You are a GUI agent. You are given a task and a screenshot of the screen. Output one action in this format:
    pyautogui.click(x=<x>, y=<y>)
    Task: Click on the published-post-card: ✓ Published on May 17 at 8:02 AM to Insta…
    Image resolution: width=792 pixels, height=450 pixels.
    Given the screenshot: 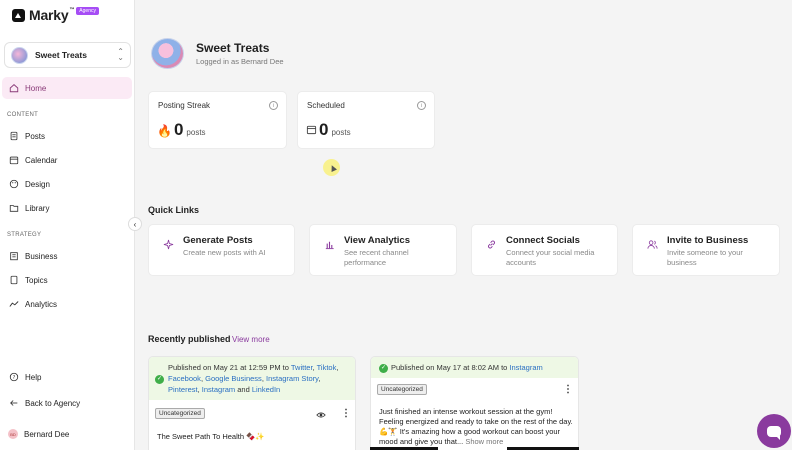 What is the action you would take?
    pyautogui.click(x=474, y=403)
    